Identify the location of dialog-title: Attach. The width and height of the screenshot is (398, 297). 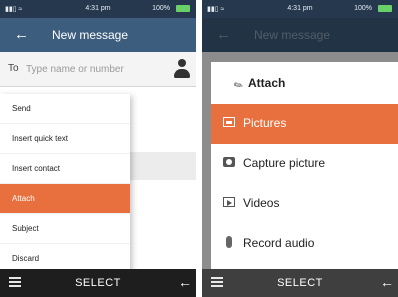
(267, 83).